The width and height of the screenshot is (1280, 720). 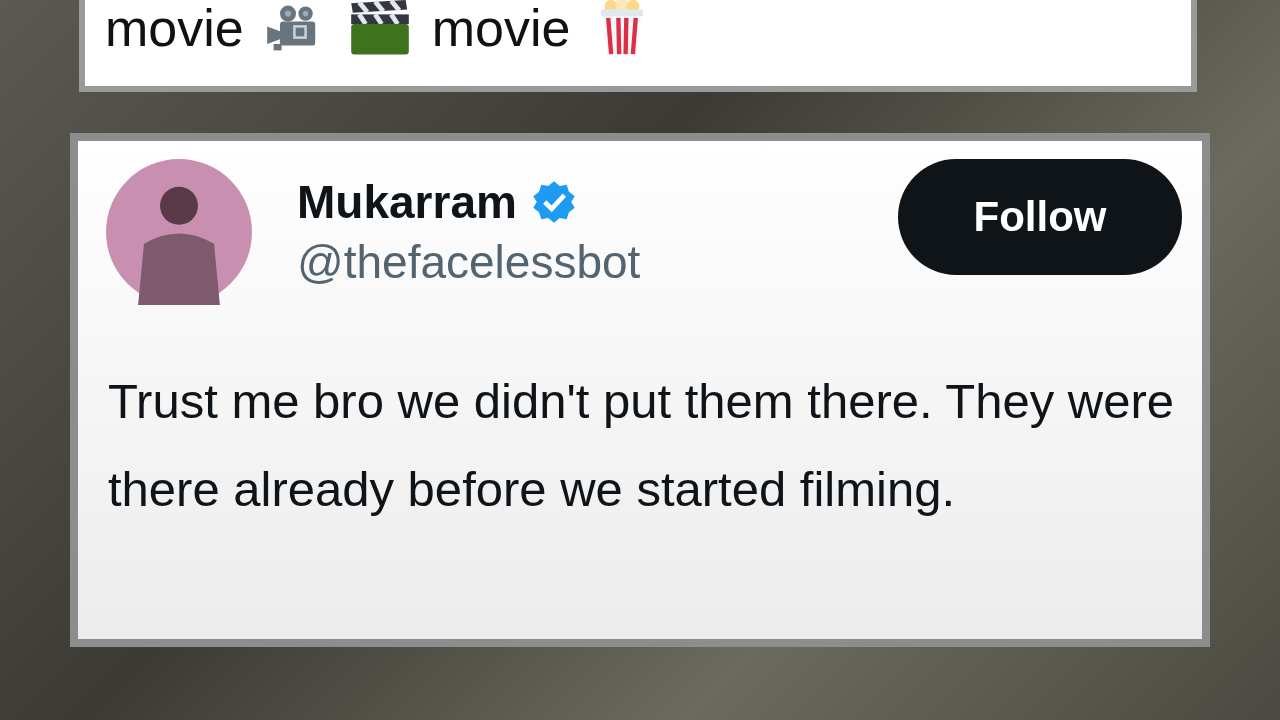 What do you see at coordinates (179, 232) in the screenshot?
I see `avatar-icon` at bounding box center [179, 232].